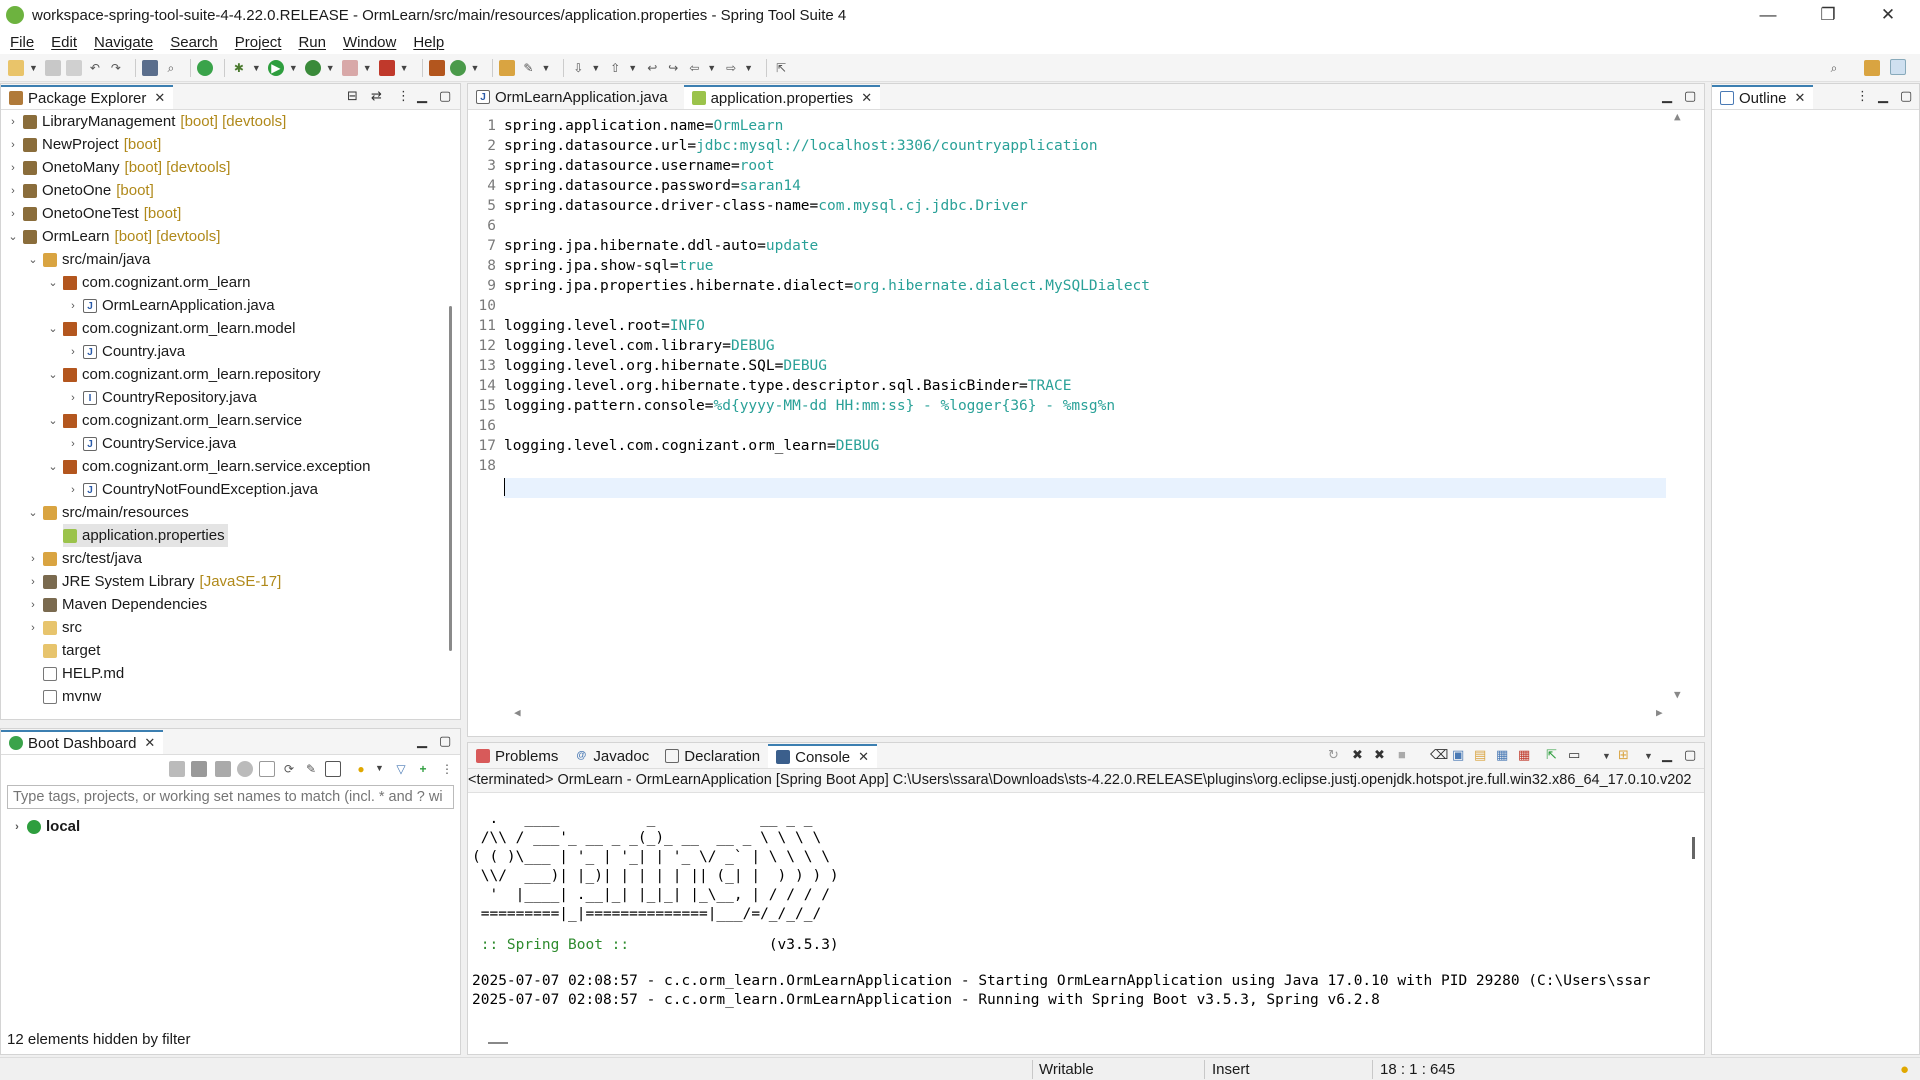 The width and height of the screenshot is (1920, 1080). Describe the element at coordinates (54, 627) in the screenshot. I see `tree-item-src: › src` at that location.